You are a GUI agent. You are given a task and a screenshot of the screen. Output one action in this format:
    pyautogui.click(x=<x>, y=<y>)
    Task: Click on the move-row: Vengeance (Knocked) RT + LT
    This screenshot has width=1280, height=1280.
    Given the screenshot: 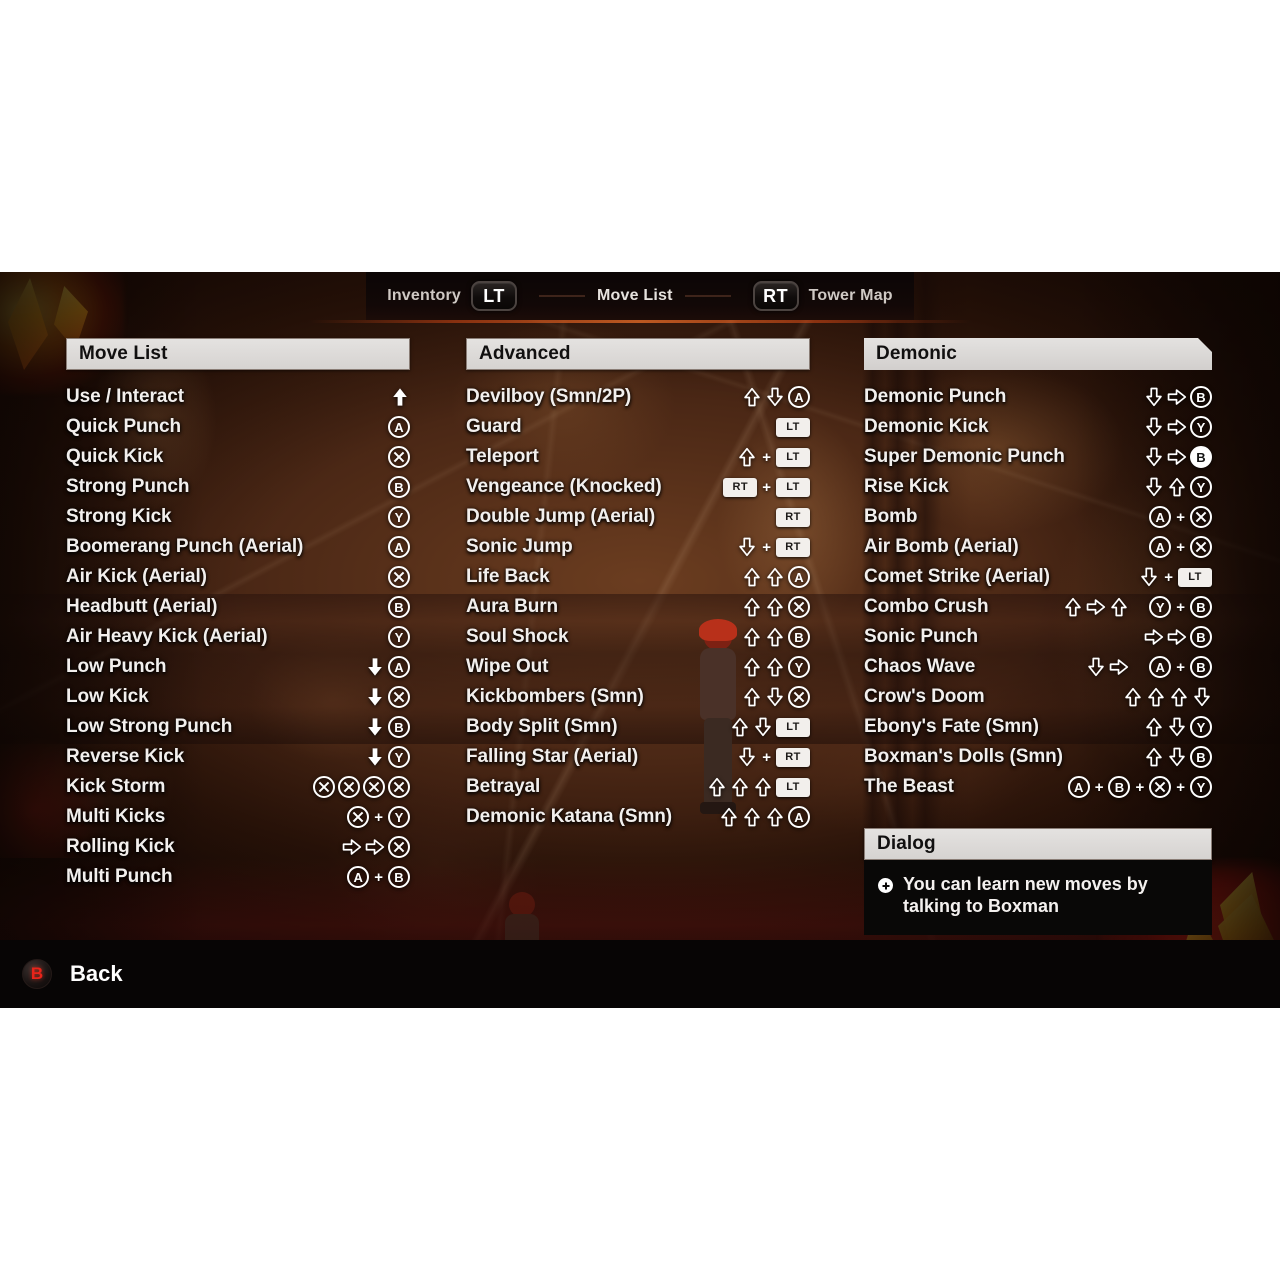 What is the action you would take?
    pyautogui.click(x=638, y=487)
    